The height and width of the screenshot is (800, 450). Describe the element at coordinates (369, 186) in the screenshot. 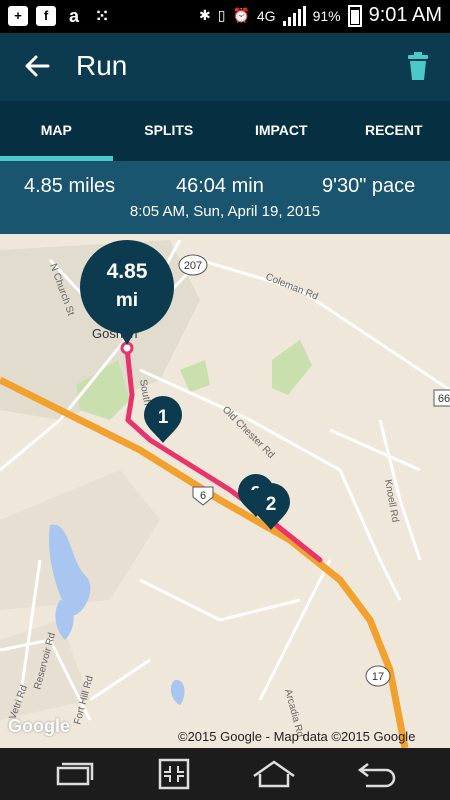

I see `pace-value: 9'30" pace` at that location.